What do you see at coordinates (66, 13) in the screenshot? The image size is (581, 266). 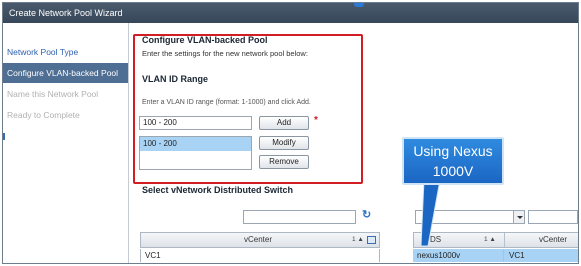 I see `window-title: Create Network Pool Wizard` at bounding box center [66, 13].